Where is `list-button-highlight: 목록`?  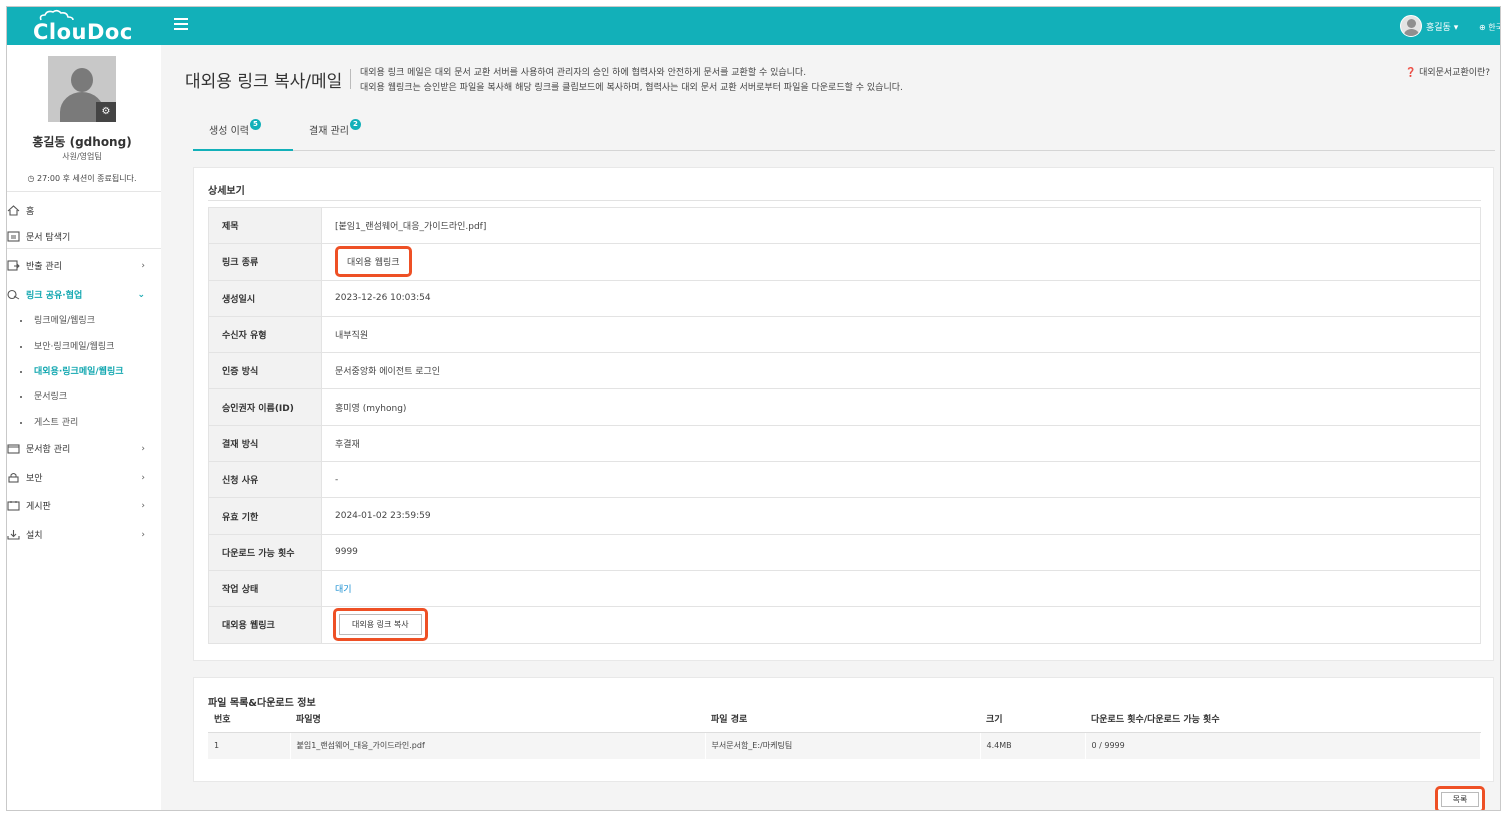
list-button-highlight: 목록 is located at coordinates (1460, 798).